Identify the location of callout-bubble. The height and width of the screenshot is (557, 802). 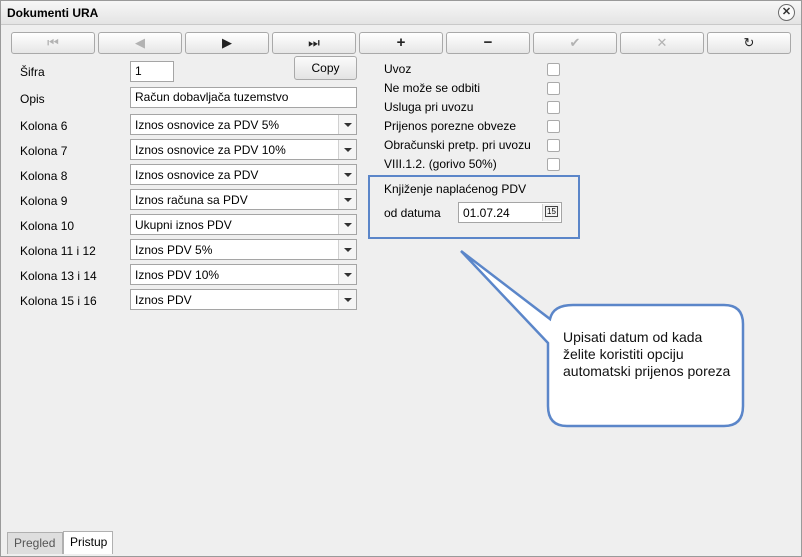
(602, 339).